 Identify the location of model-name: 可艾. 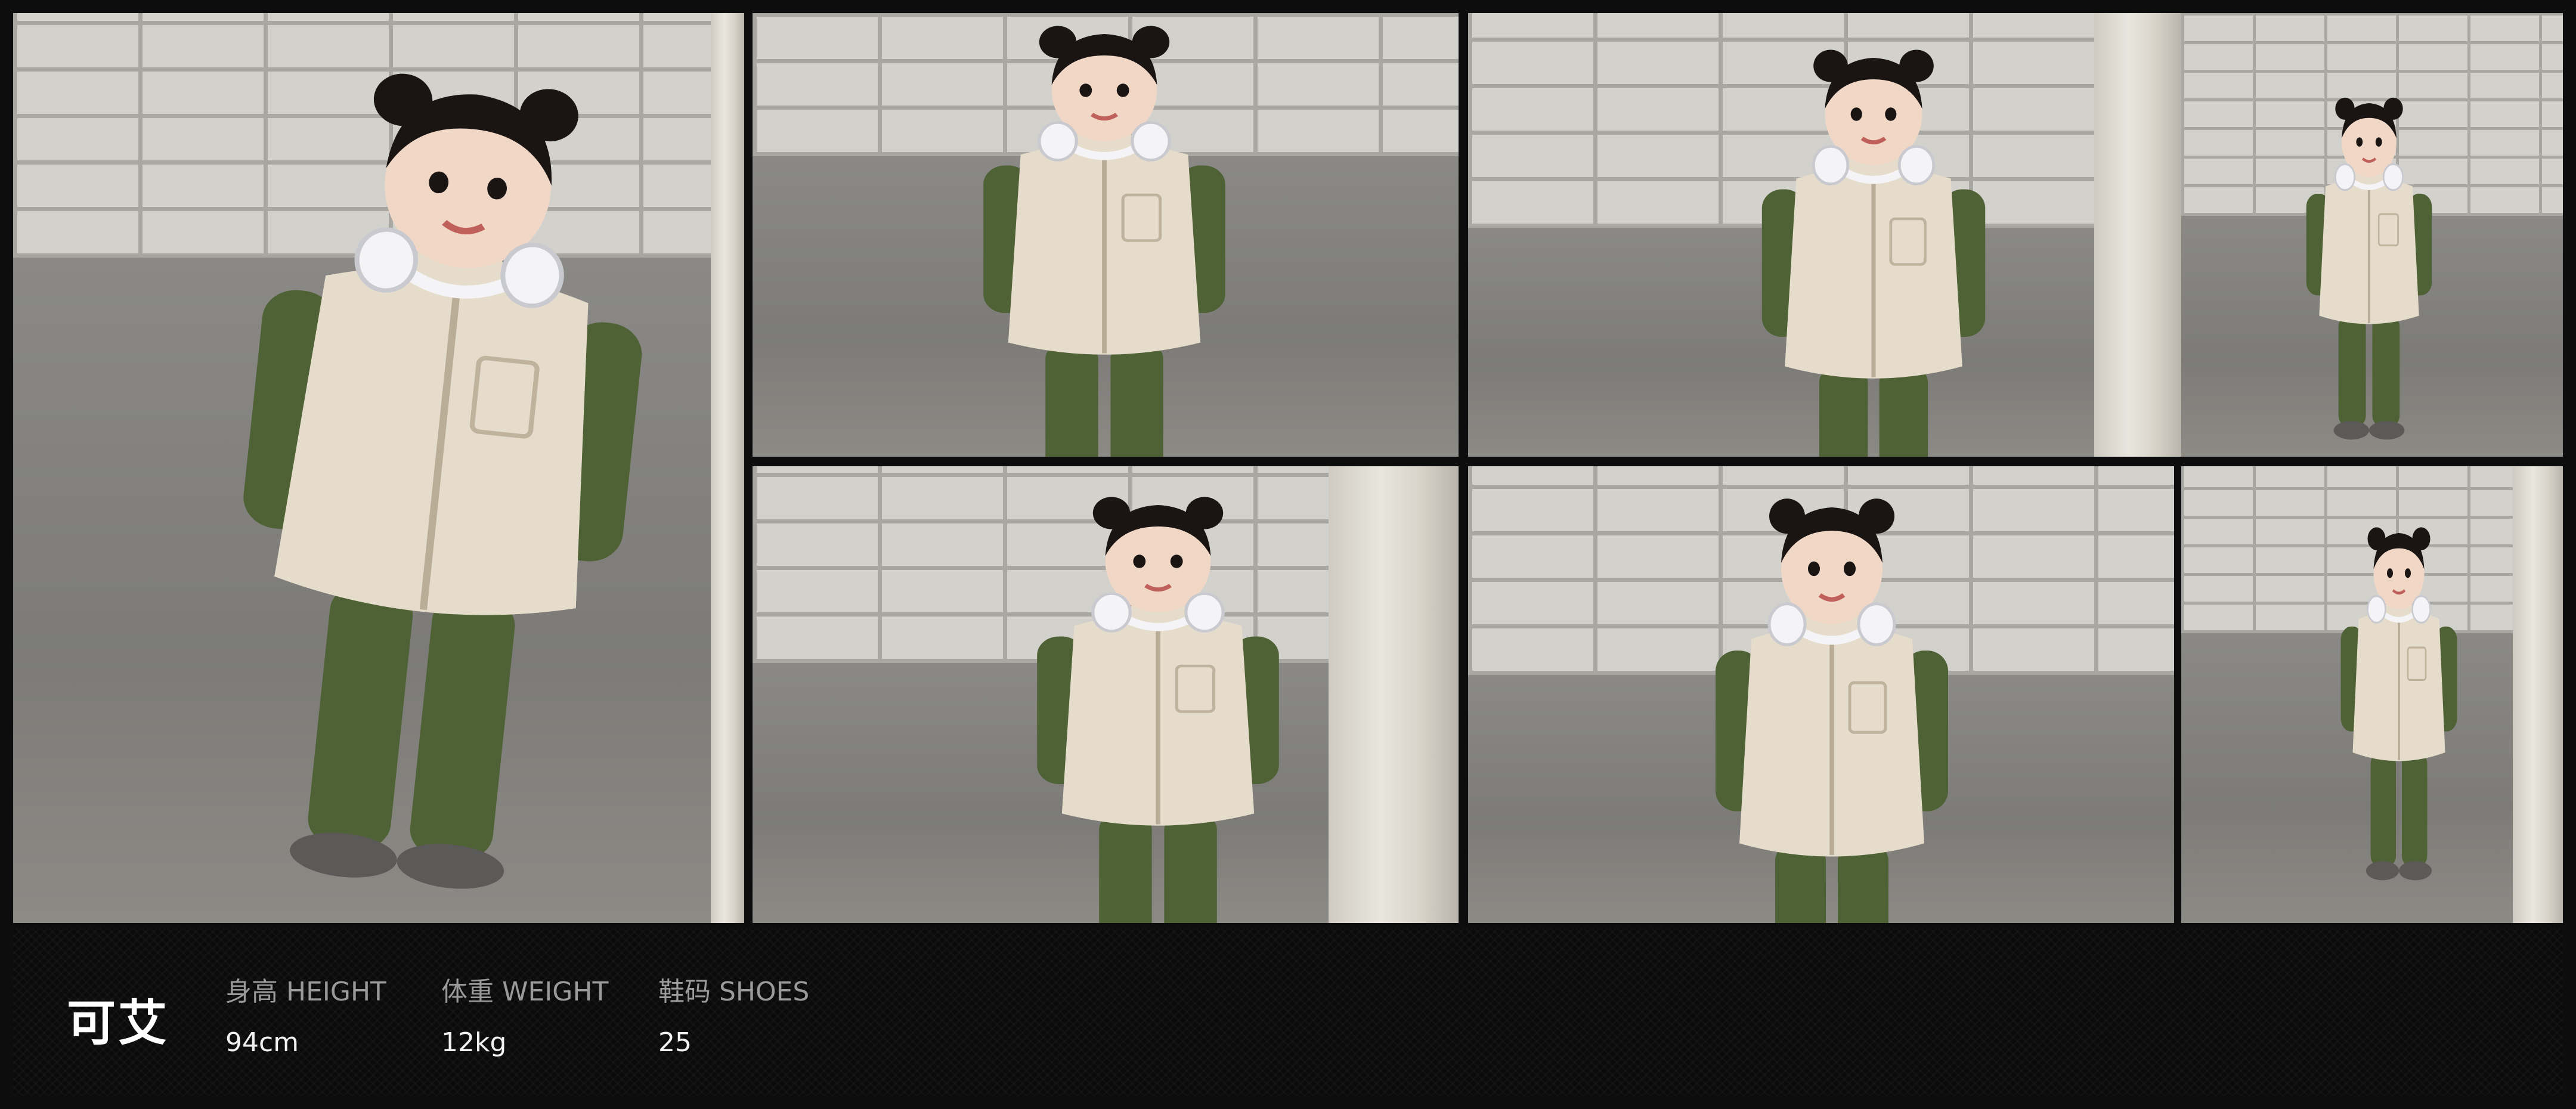
(119, 1023).